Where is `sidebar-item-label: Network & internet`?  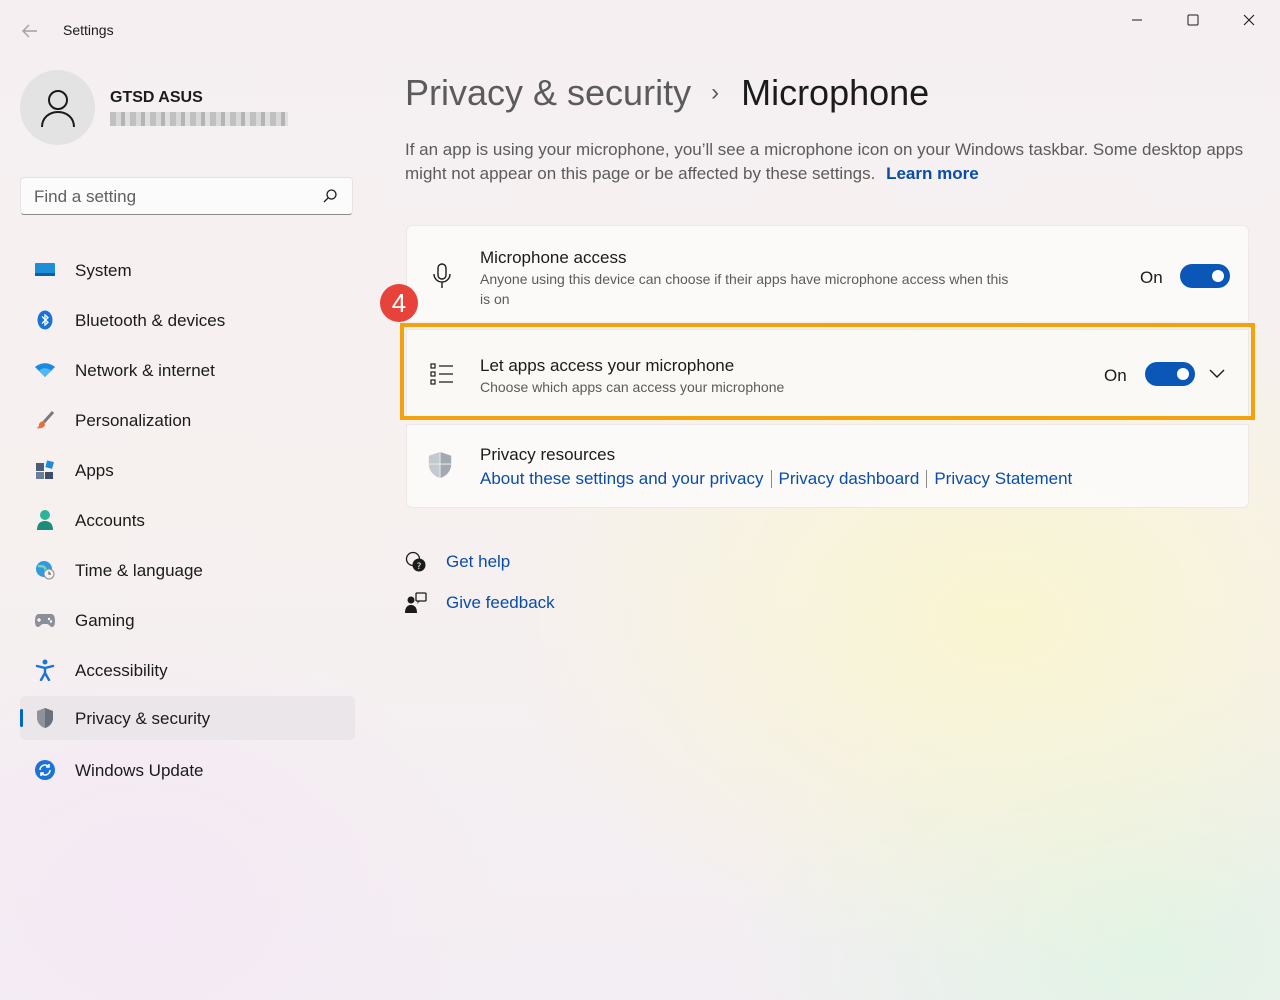
sidebar-item-label: Network & internet is located at coordinates (145, 370).